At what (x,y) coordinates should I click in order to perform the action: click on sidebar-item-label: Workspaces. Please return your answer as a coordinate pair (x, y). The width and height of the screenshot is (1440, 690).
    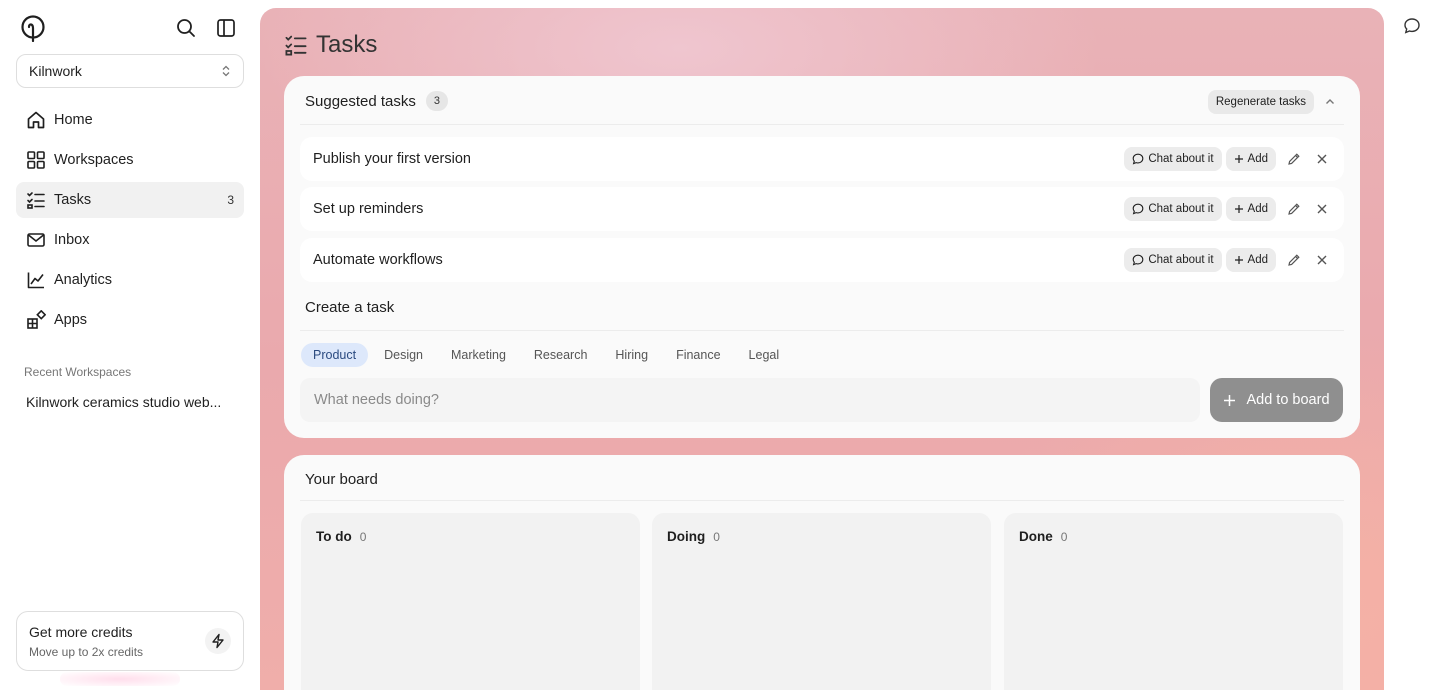
    Looking at the image, I should click on (94, 160).